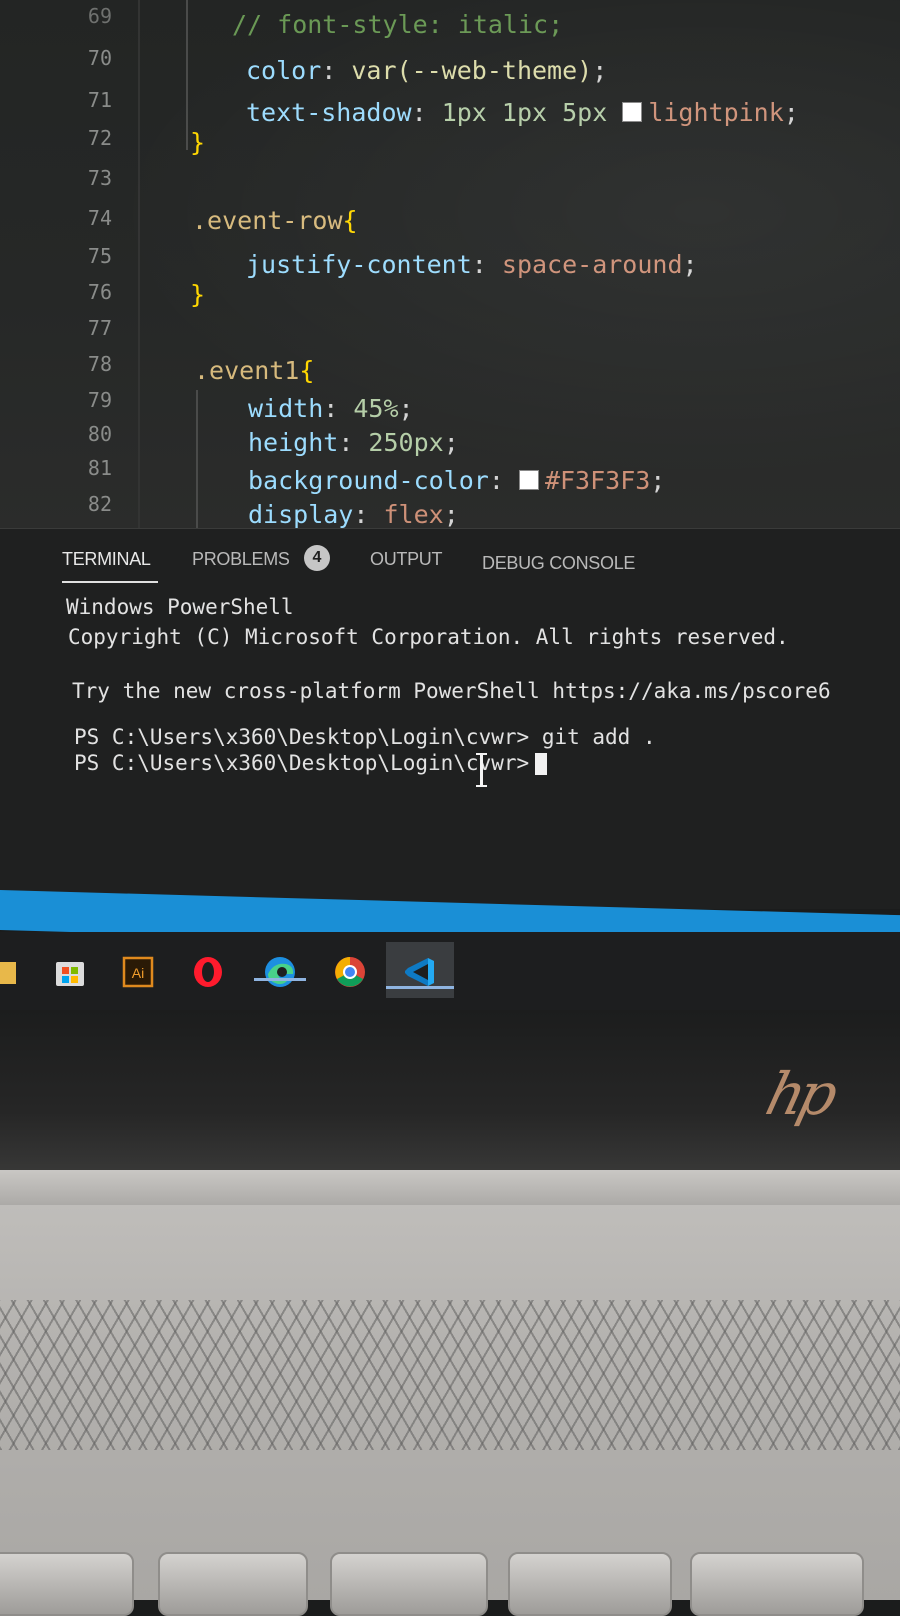 This screenshot has height=1616, width=900. Describe the element at coordinates (241, 559) in the screenshot. I see `tab-problems: PROBLEMS` at that location.